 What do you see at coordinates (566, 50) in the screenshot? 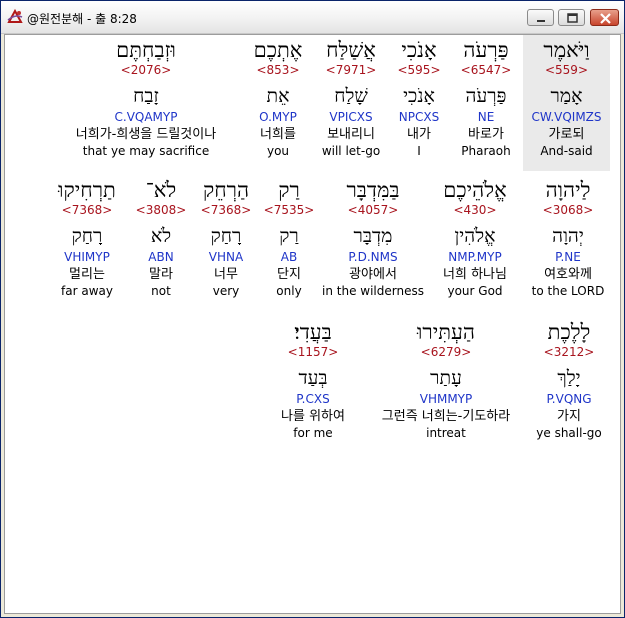
I see `hebrew-word: וַיֹּאמֶר` at bounding box center [566, 50].